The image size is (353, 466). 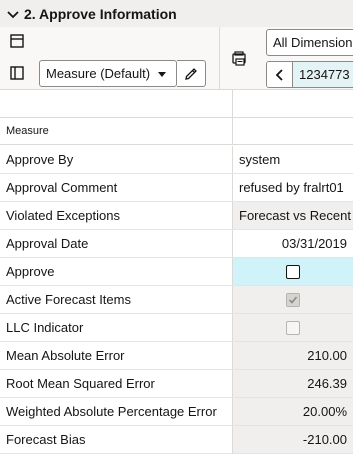 What do you see at coordinates (293, 159) in the screenshot?
I see `row-value-cell: system` at bounding box center [293, 159].